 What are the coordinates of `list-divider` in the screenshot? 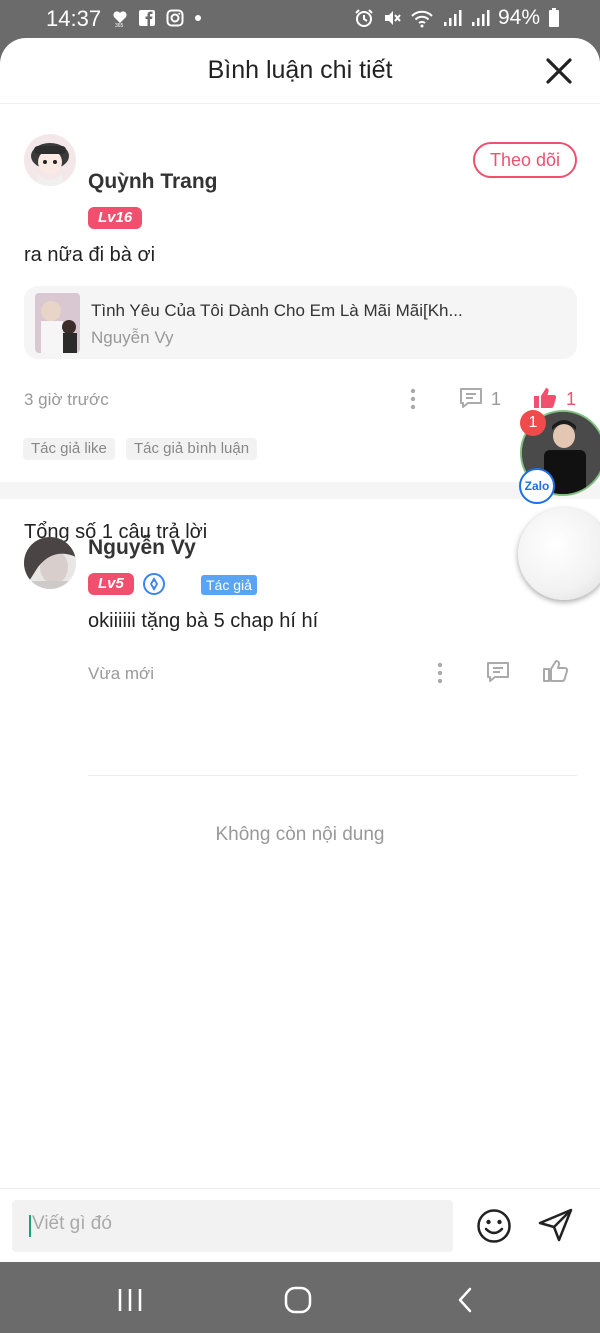 It's located at (332, 775).